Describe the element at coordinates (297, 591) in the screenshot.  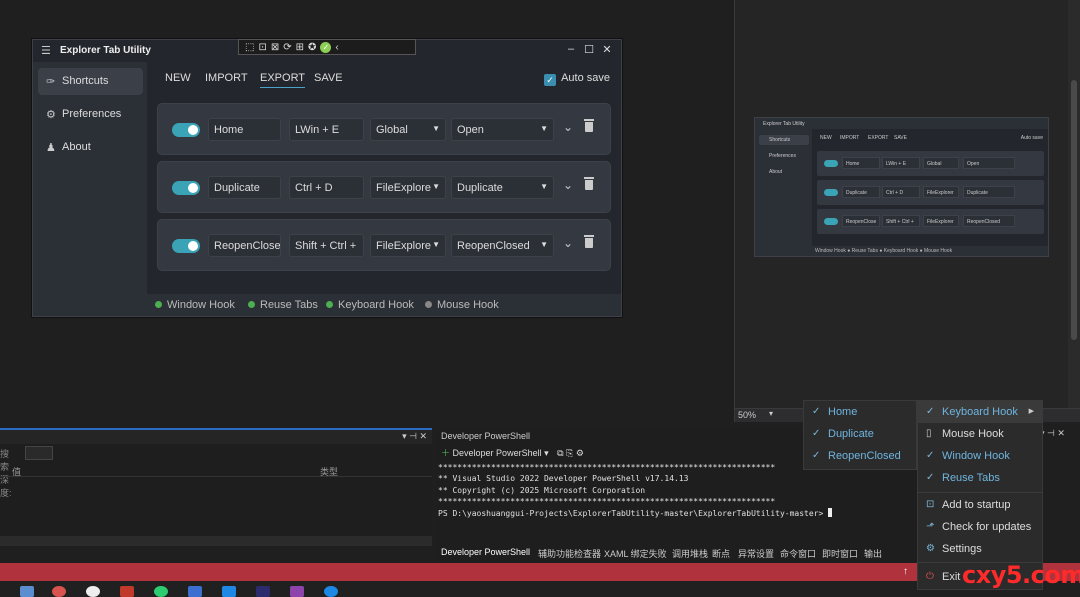
I see `visual-studio-icon` at that location.